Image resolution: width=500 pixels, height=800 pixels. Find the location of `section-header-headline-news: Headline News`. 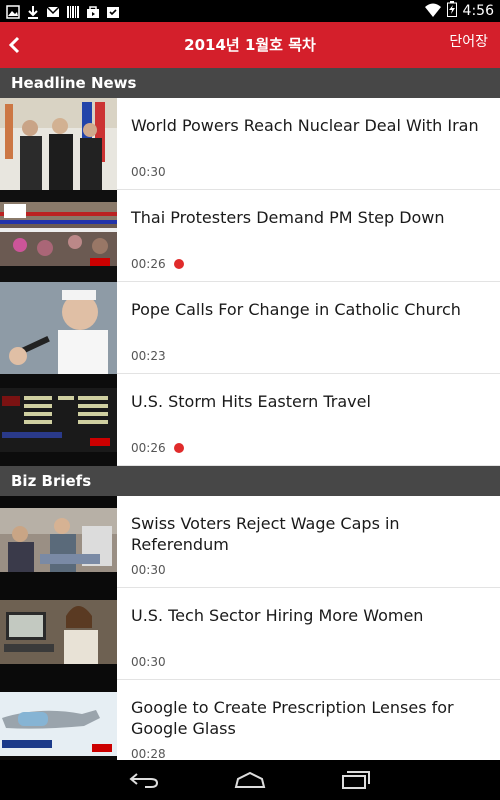

section-header-headline-news: Headline News is located at coordinates (250, 83).